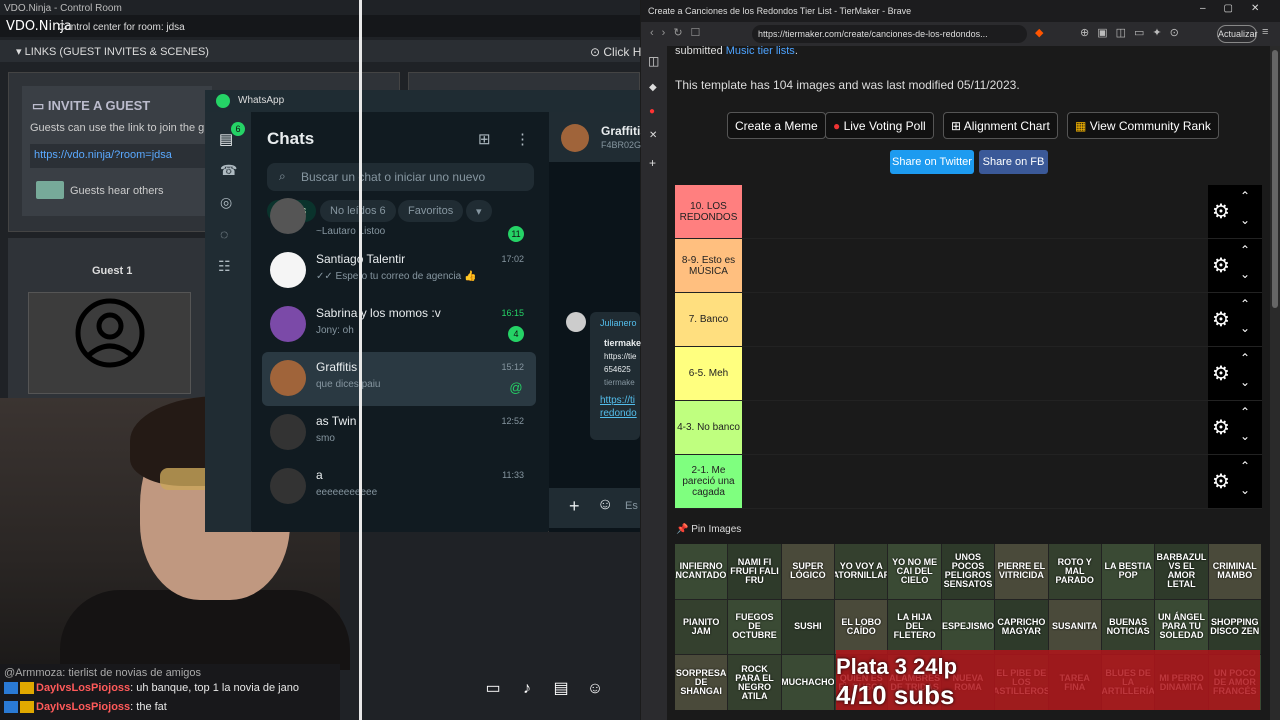 The height and width of the screenshot is (720, 1280). Describe the element at coordinates (653, 61) in the screenshot. I see `sidebar-panel-icon: ◫` at that location.